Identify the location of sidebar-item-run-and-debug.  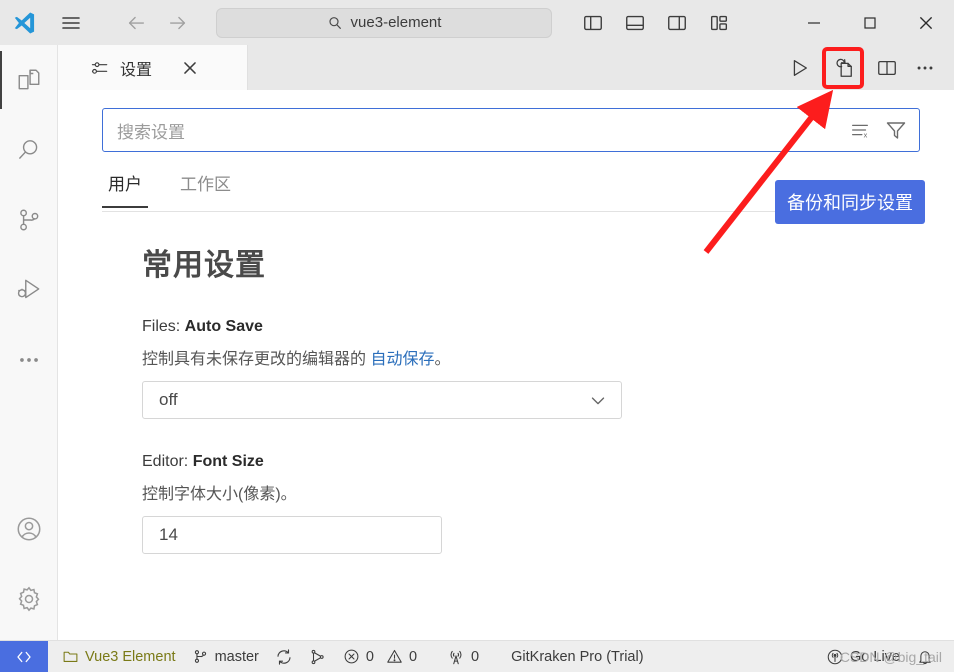
(29, 290).